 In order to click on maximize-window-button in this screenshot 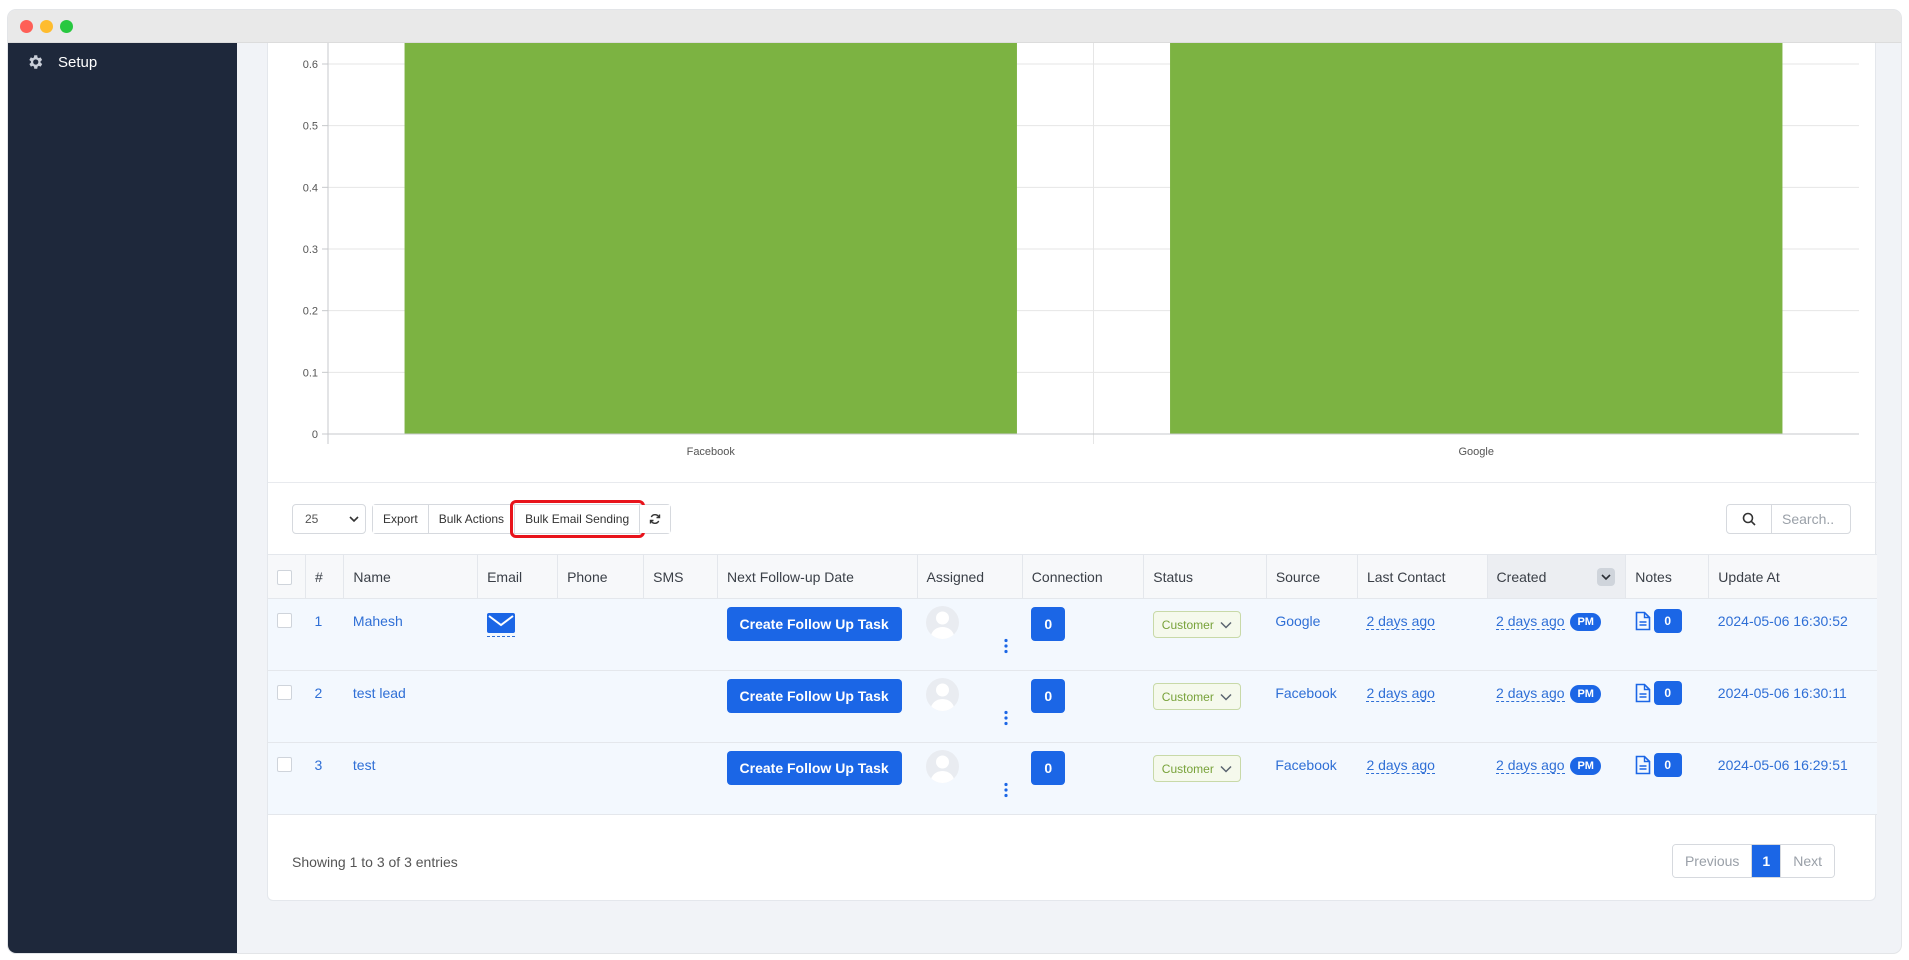, I will do `click(66, 26)`.